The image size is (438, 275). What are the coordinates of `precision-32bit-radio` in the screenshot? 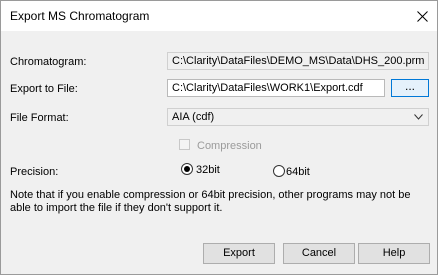 It's located at (187, 169).